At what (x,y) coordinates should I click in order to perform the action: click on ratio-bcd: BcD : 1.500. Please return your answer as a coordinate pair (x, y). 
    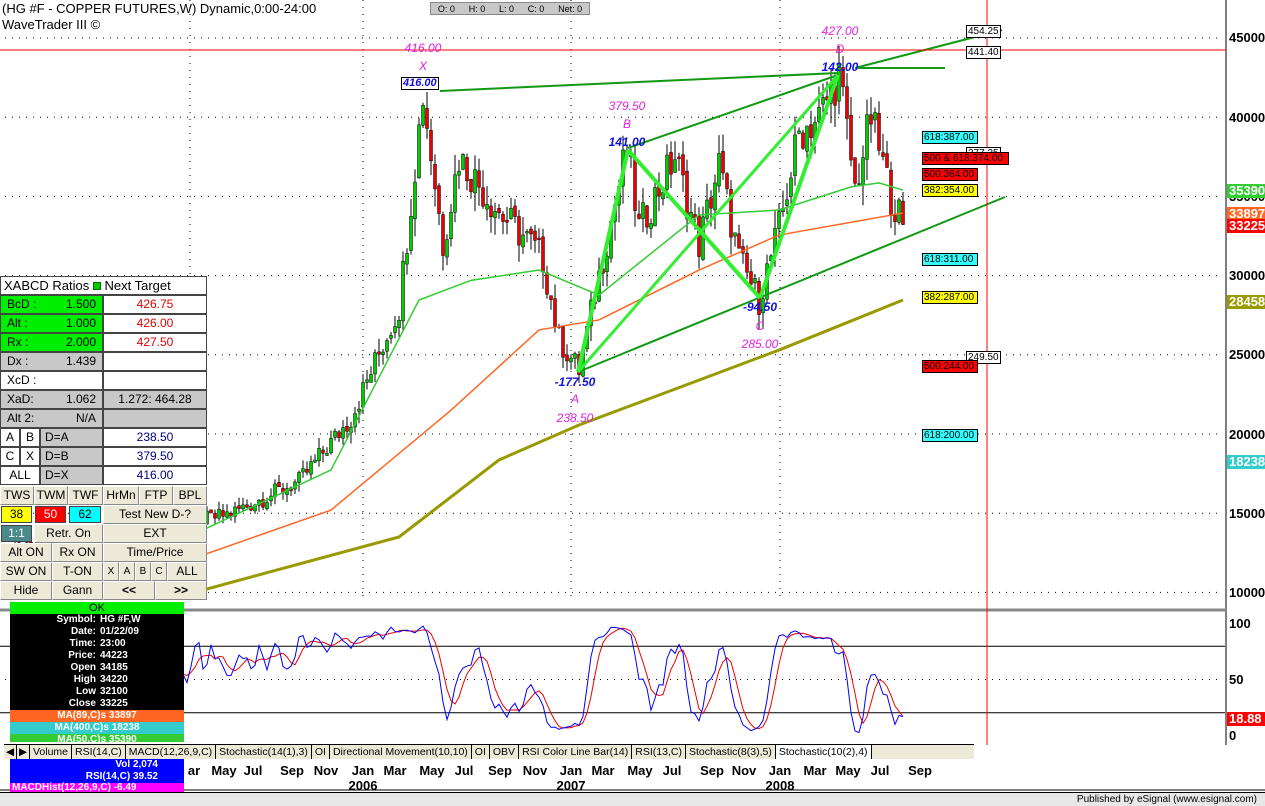
    Looking at the image, I should click on (51, 304).